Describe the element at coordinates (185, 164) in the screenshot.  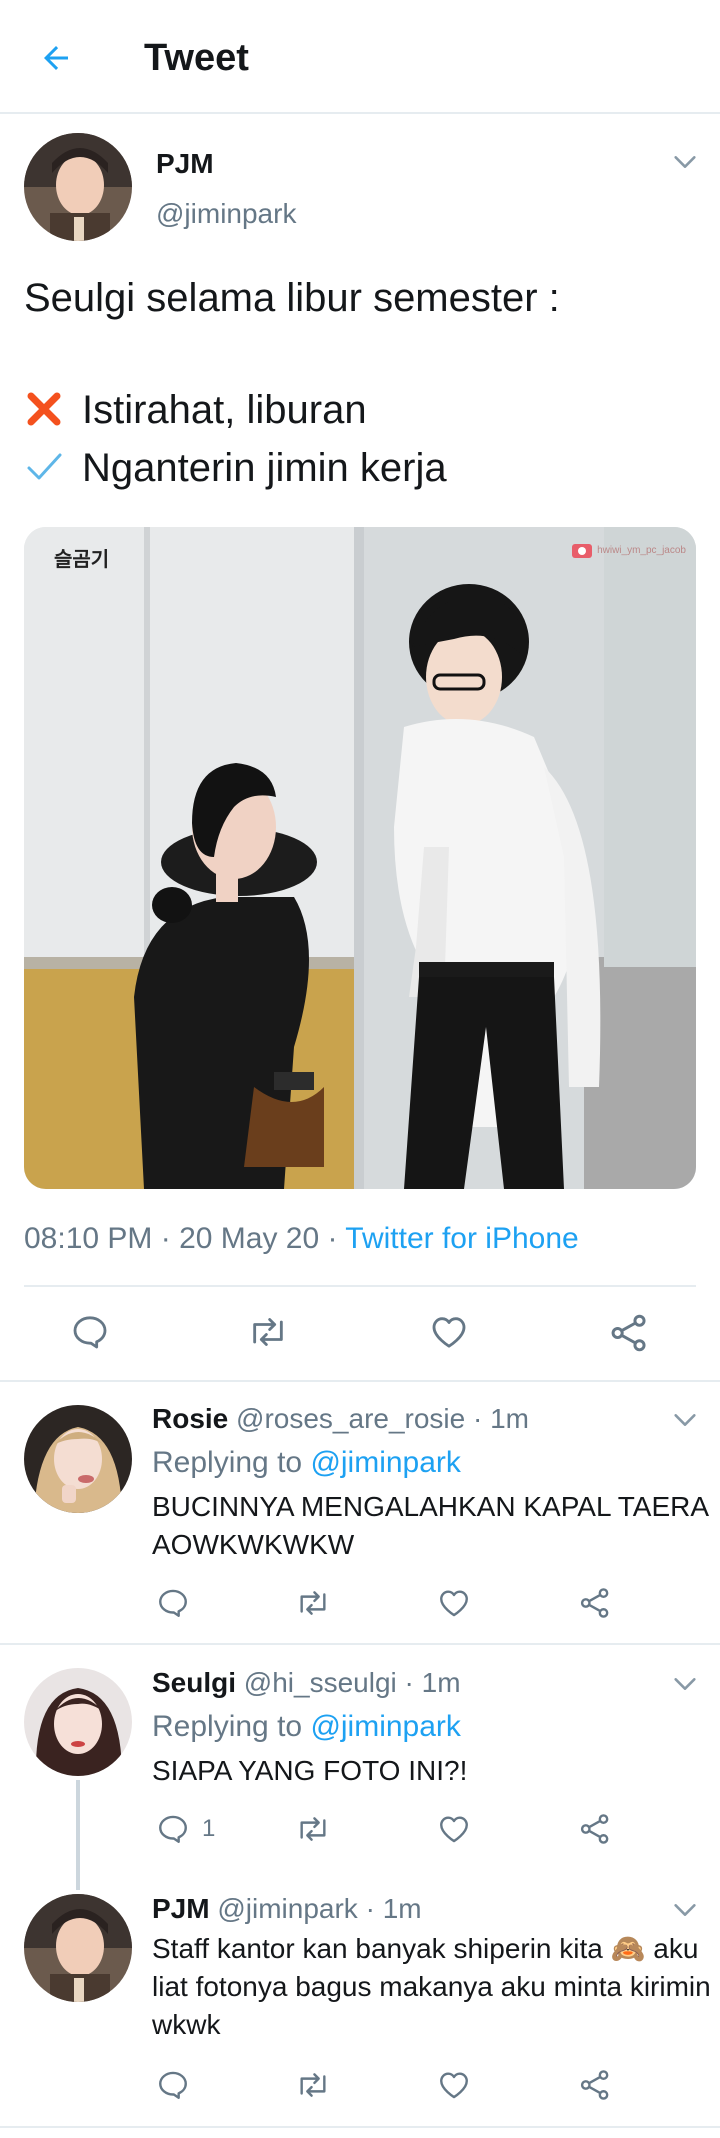
I see `author-name: PJM` at that location.